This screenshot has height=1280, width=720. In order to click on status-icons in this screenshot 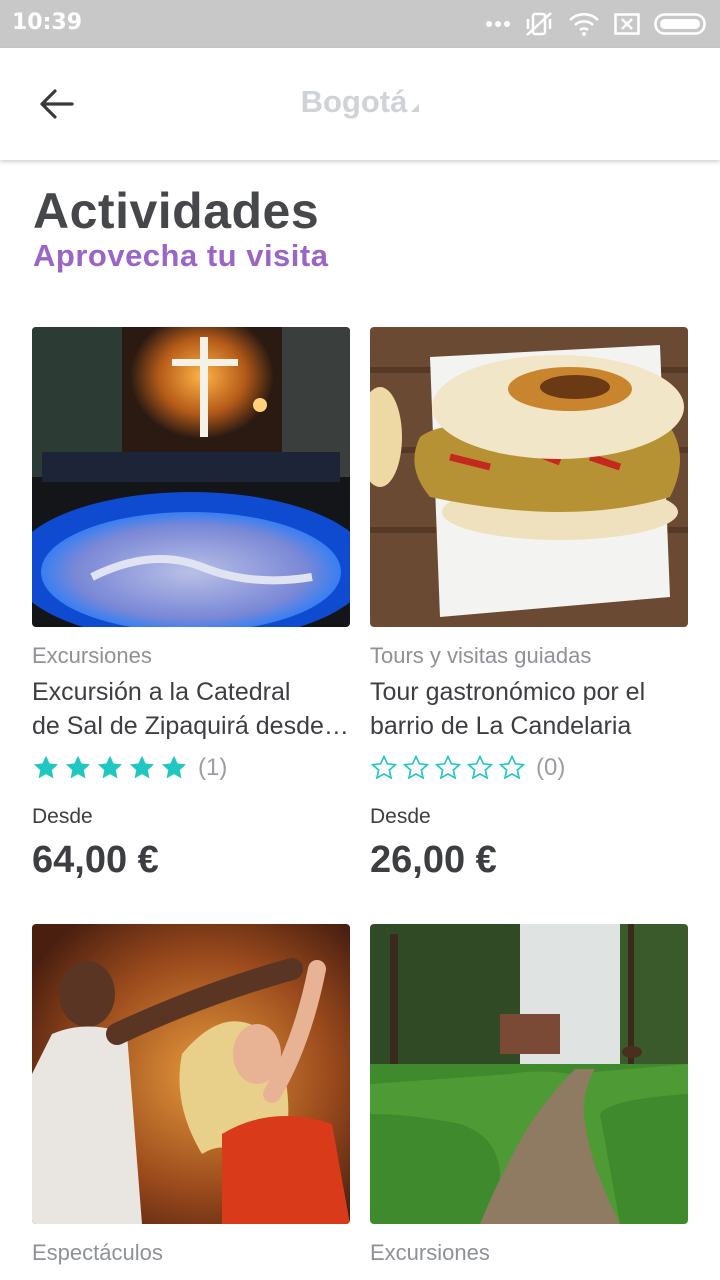, I will do `click(597, 24)`.